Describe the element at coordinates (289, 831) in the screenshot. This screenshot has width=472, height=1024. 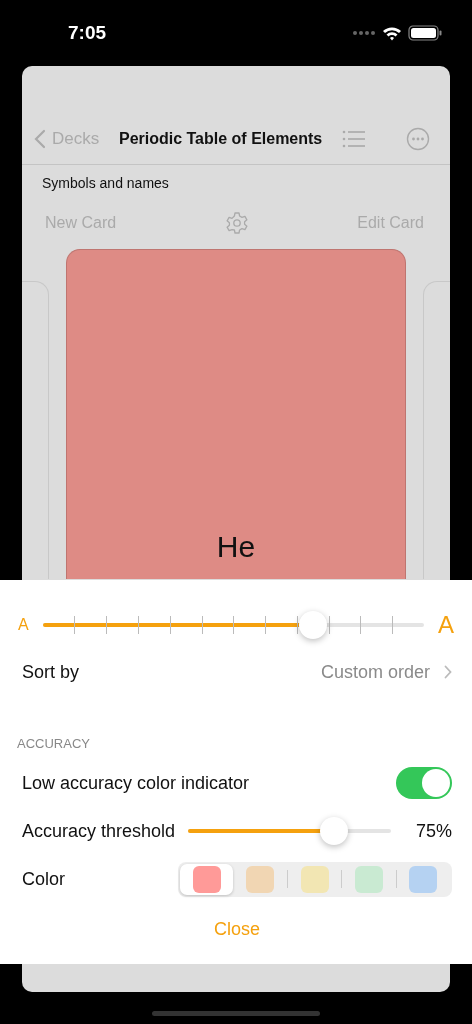
I see `threshold-slider` at that location.